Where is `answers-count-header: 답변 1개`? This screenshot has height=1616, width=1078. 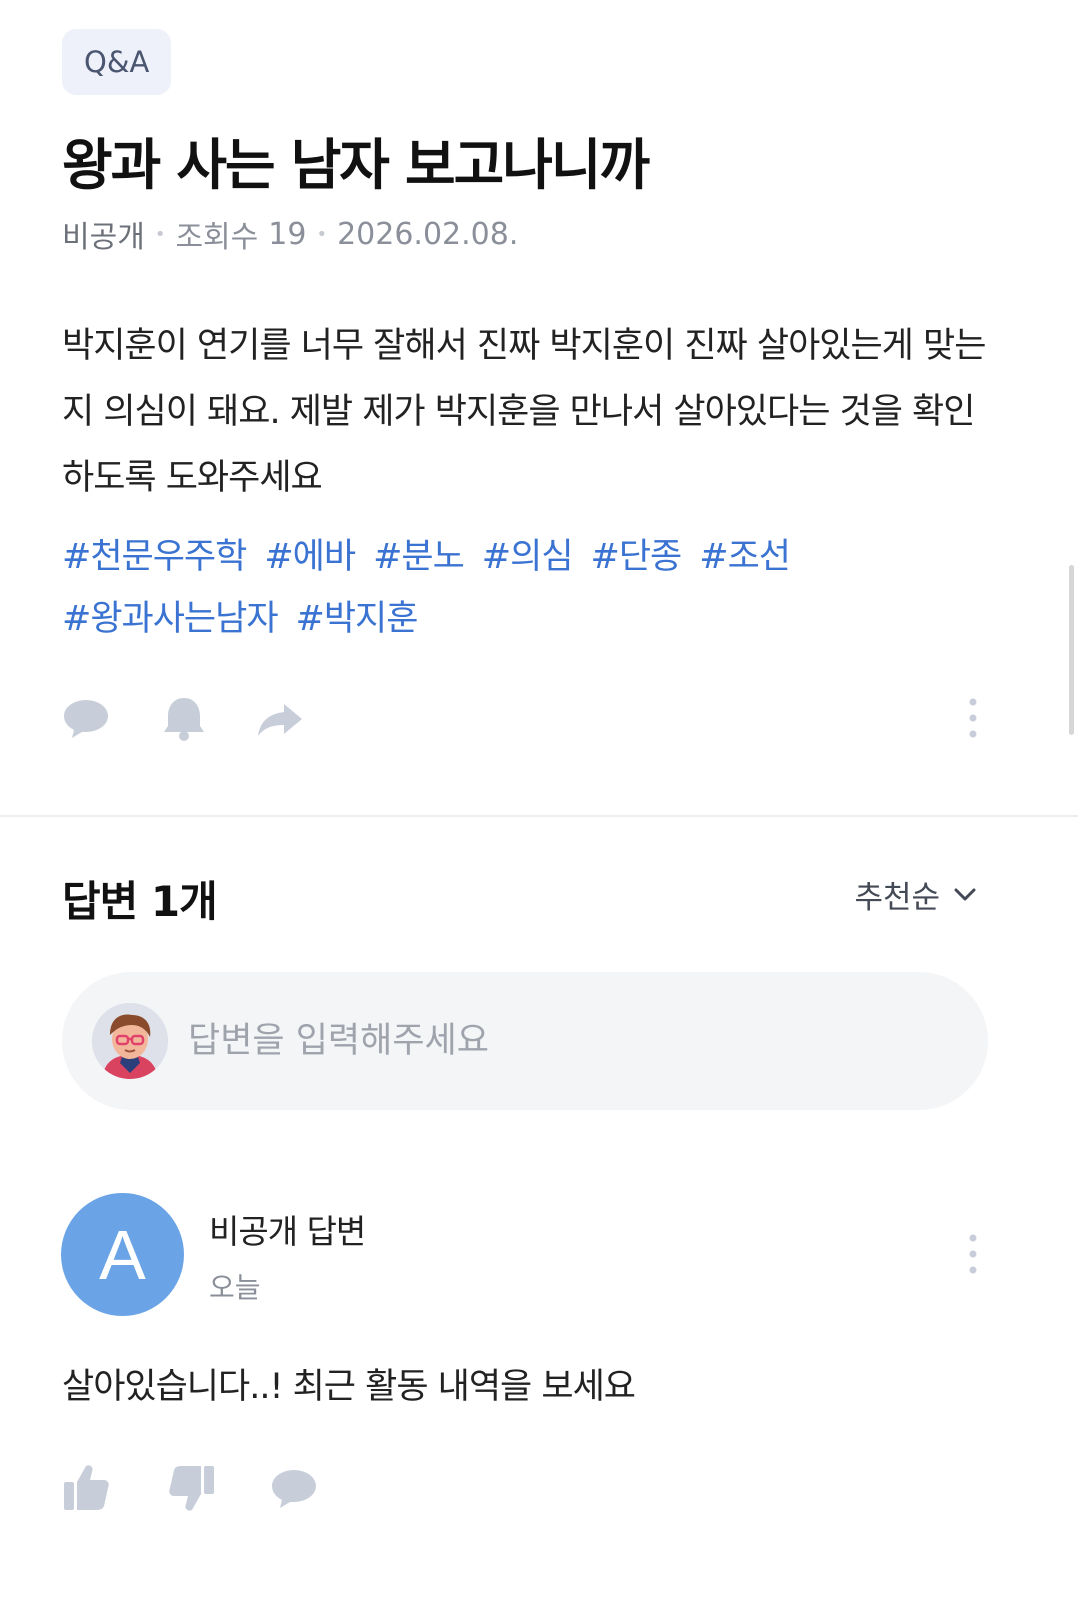
answers-count-header: 답변 1개 is located at coordinates (140, 901).